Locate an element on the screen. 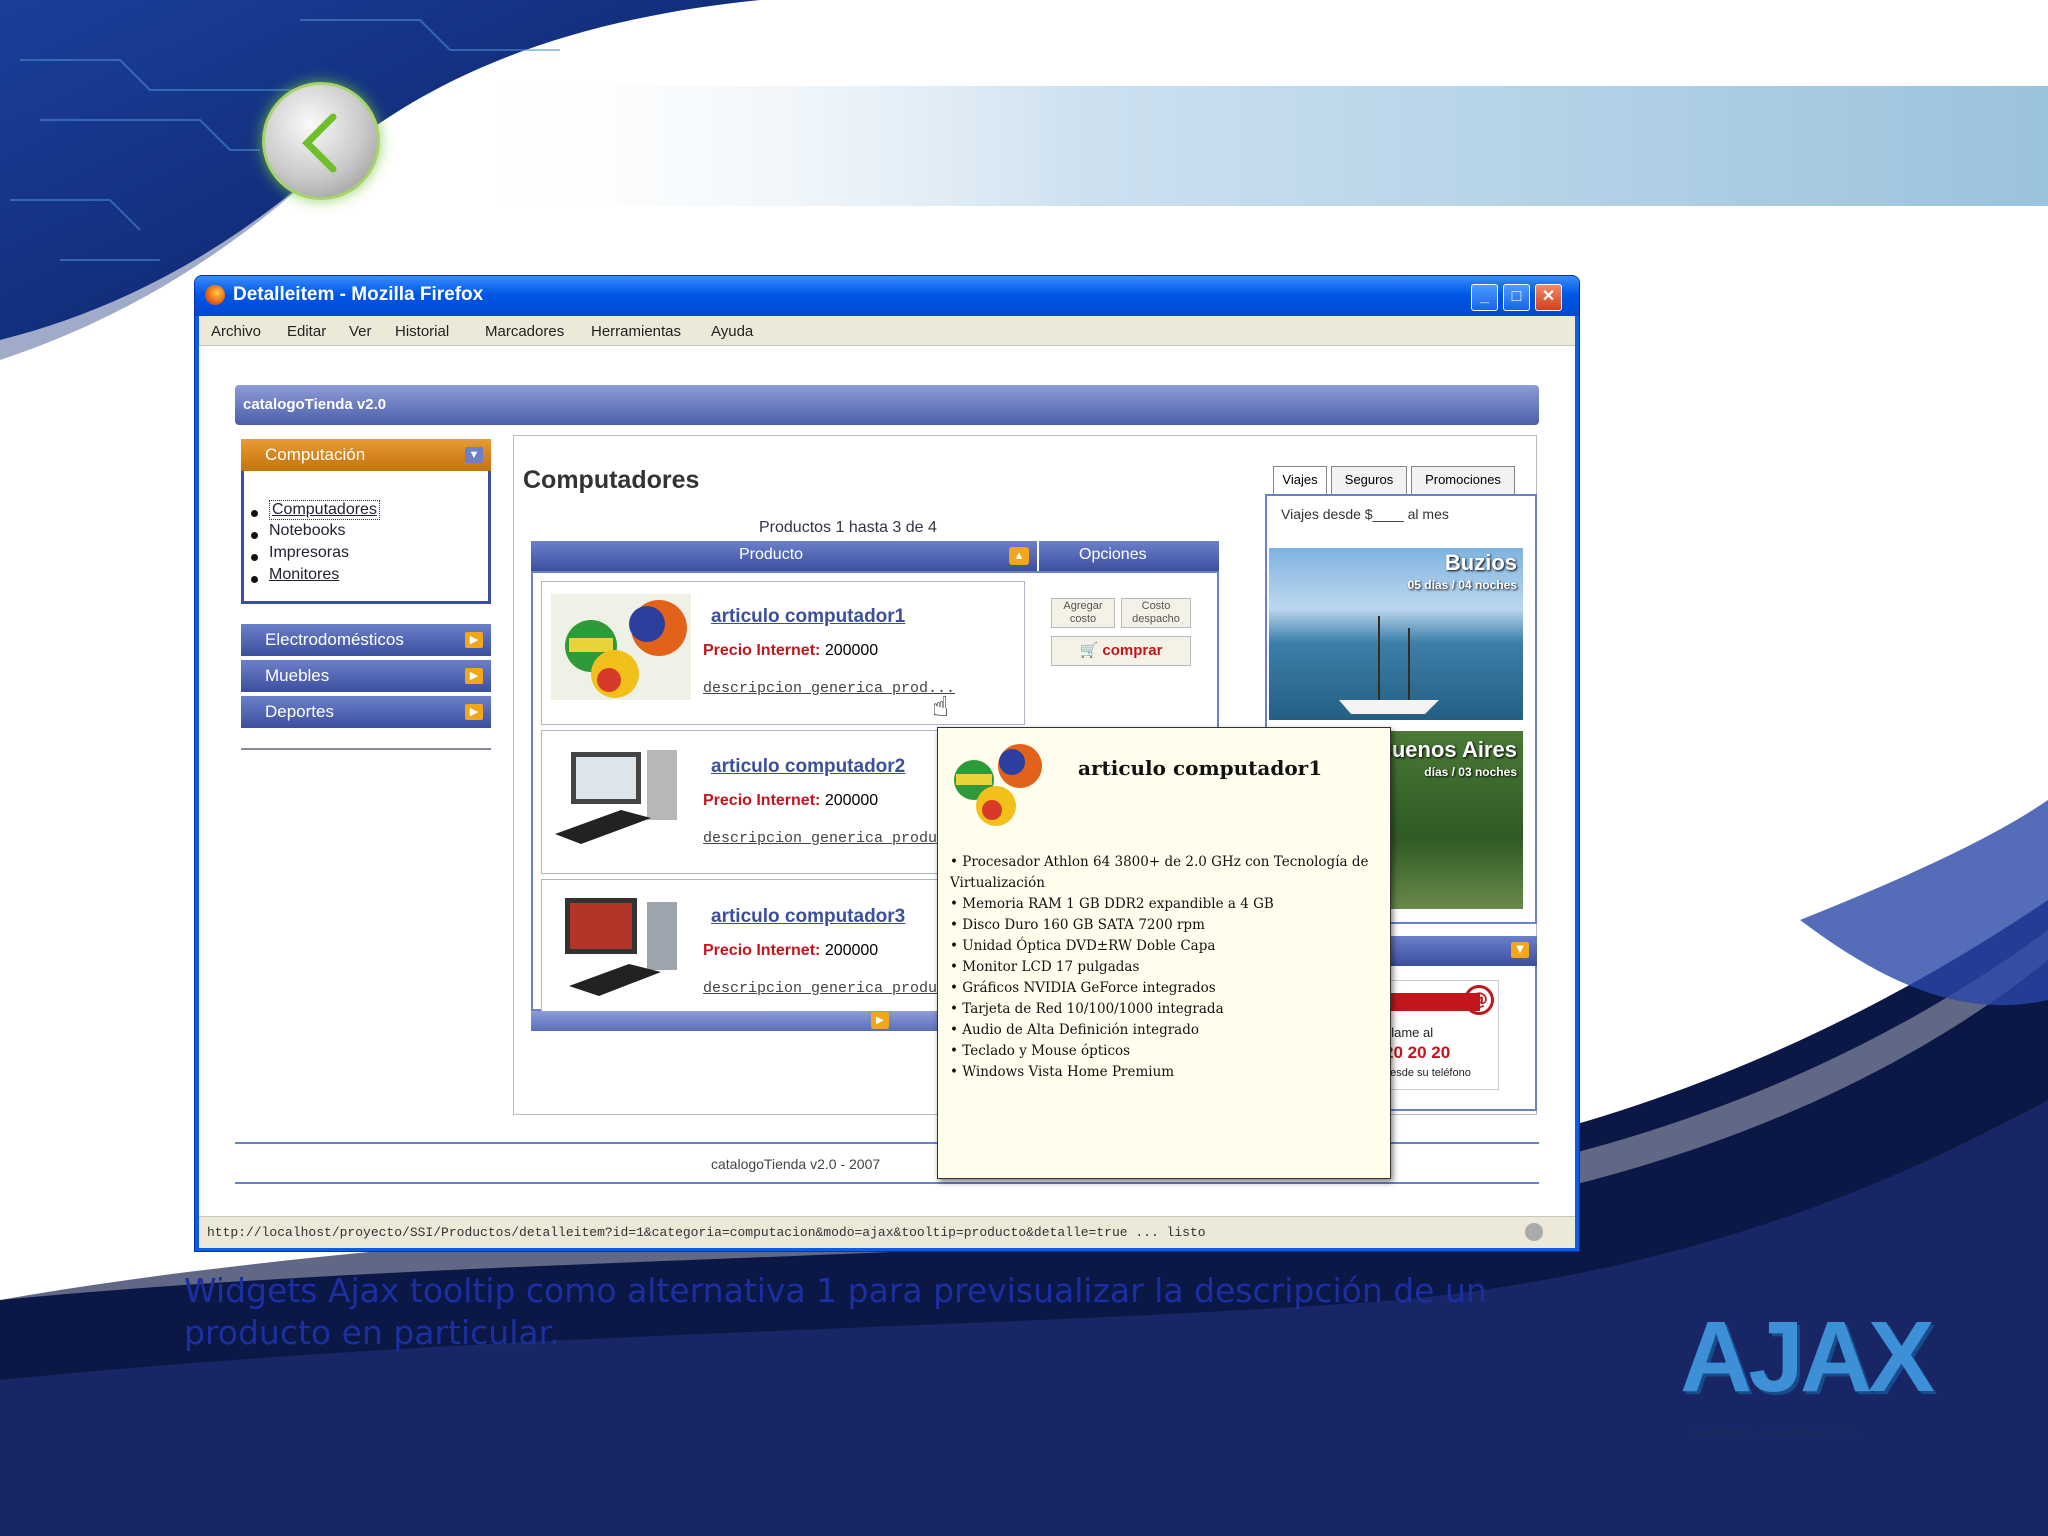  maximize-icon: □ is located at coordinates (1516, 297).